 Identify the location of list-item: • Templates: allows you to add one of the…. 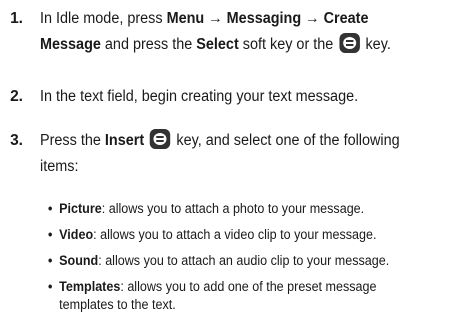
(212, 295).